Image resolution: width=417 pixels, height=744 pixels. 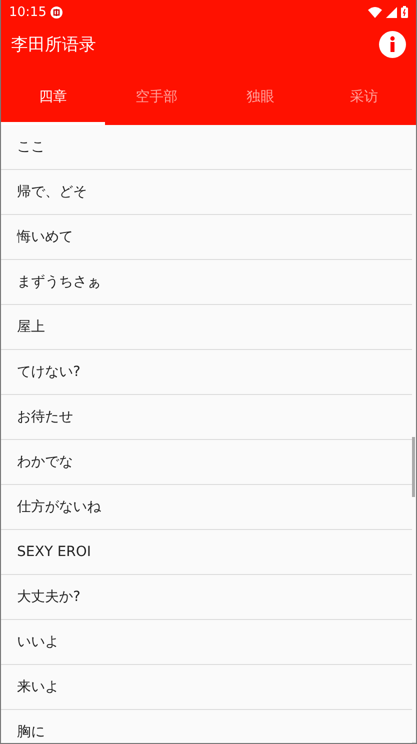 I want to click on list-item: 悔いめて, so click(x=206, y=237).